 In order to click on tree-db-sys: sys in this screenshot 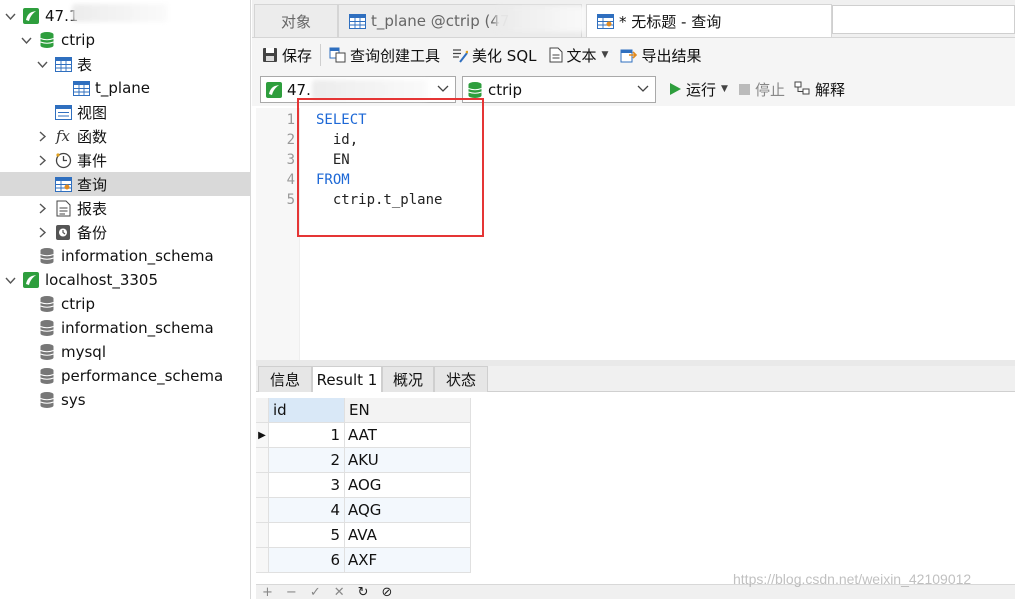, I will do `click(125, 400)`.